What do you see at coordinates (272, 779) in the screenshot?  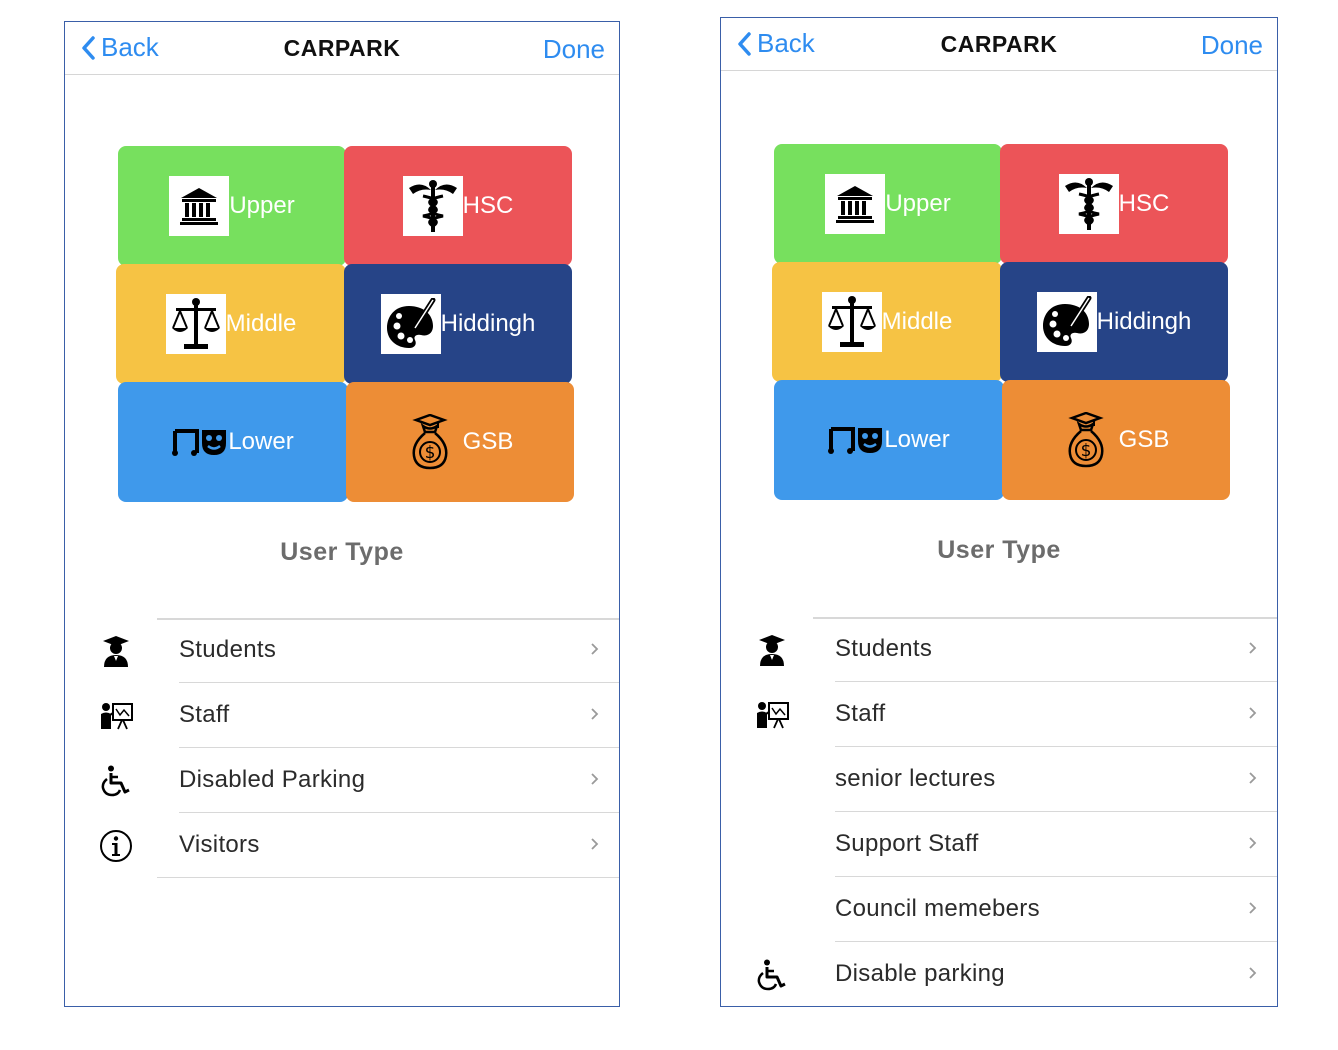 I see `list-item-label: Disabled Parking` at bounding box center [272, 779].